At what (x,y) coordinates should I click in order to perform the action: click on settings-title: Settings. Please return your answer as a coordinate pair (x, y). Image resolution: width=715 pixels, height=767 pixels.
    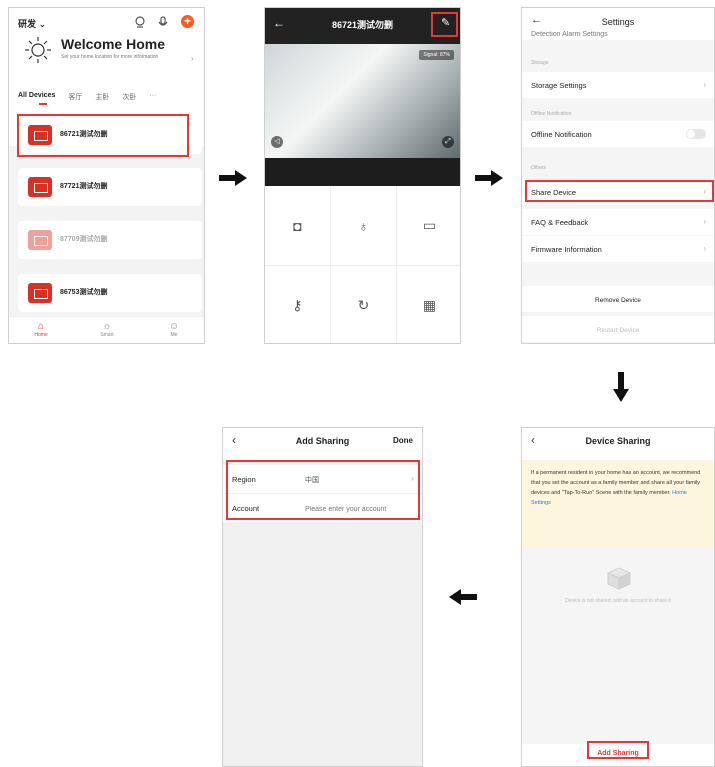
    Looking at the image, I should click on (618, 22).